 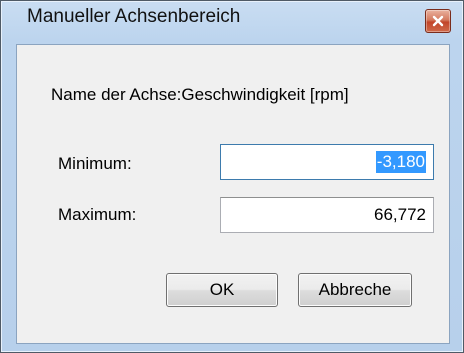 I want to click on close-button, so click(x=438, y=21).